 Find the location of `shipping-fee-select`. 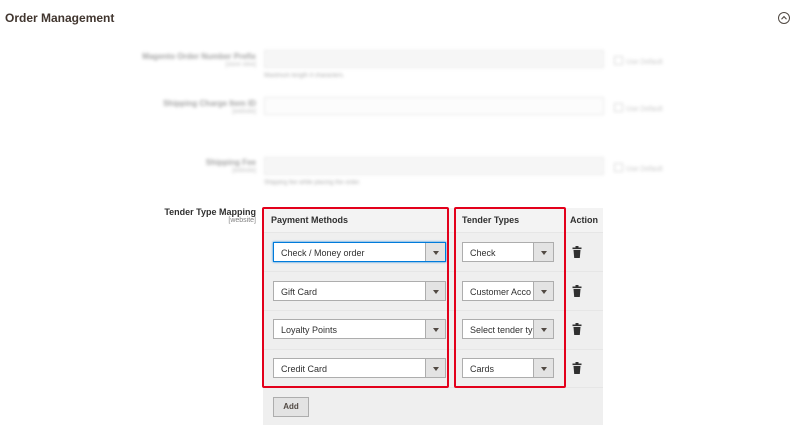

shipping-fee-select is located at coordinates (434, 166).